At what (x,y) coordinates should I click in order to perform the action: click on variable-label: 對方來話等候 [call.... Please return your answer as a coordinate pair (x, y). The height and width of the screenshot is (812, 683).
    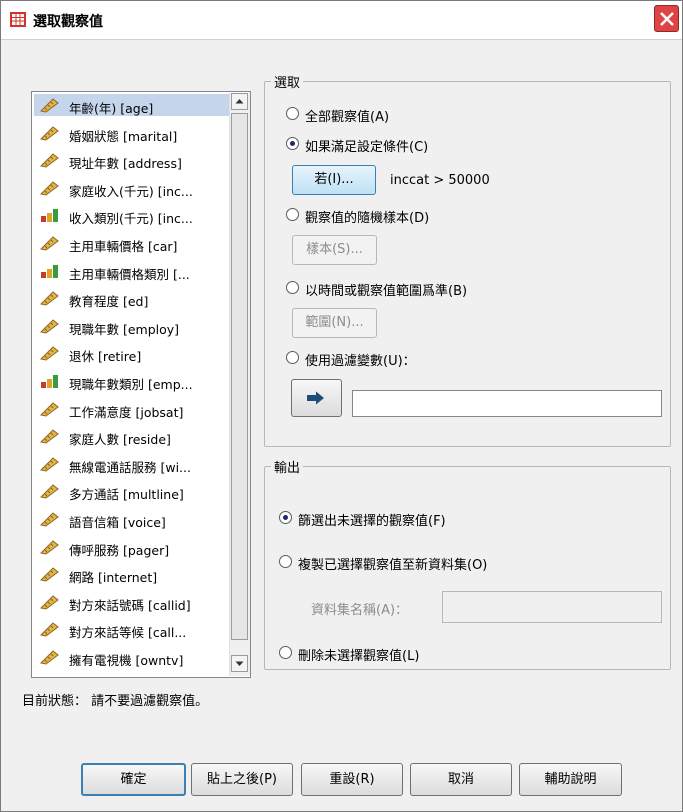
    Looking at the image, I should click on (128, 633).